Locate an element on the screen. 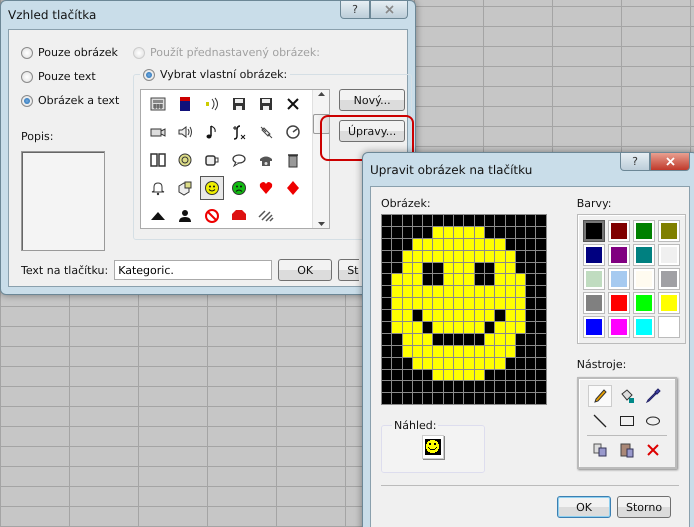  option-label: Použít přednastavený obrázek: is located at coordinates (235, 52).